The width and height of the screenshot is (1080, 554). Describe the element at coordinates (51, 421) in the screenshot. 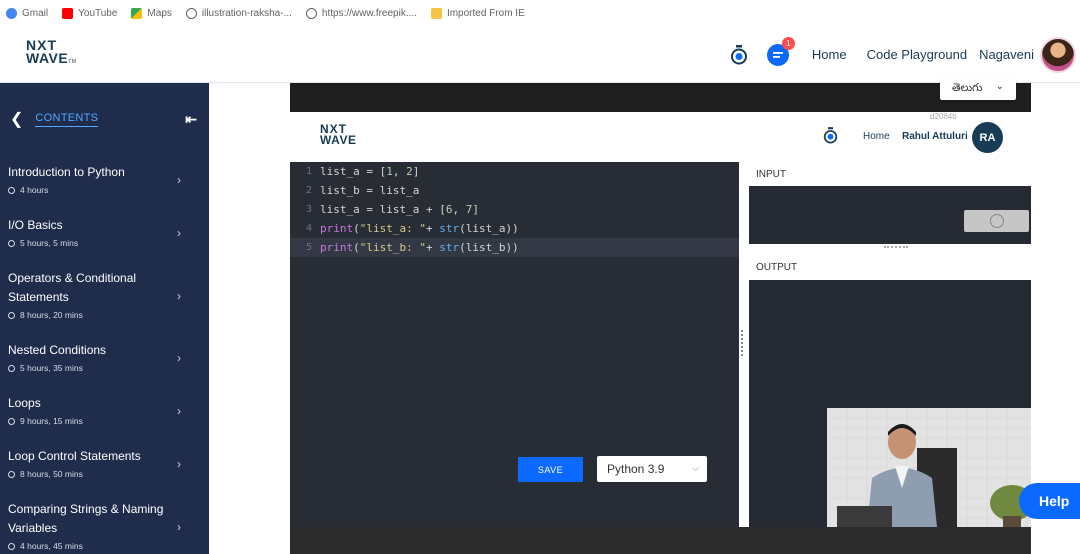

I see `sidebar-item-duration: 9 hours, 15 mins` at that location.